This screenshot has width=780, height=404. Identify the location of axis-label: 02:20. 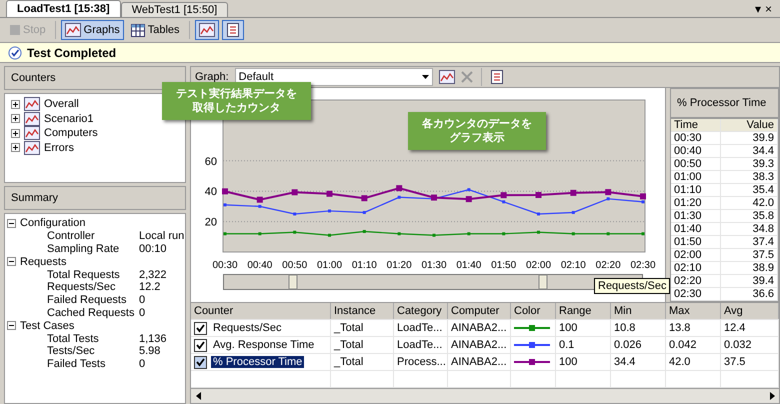
(608, 265).